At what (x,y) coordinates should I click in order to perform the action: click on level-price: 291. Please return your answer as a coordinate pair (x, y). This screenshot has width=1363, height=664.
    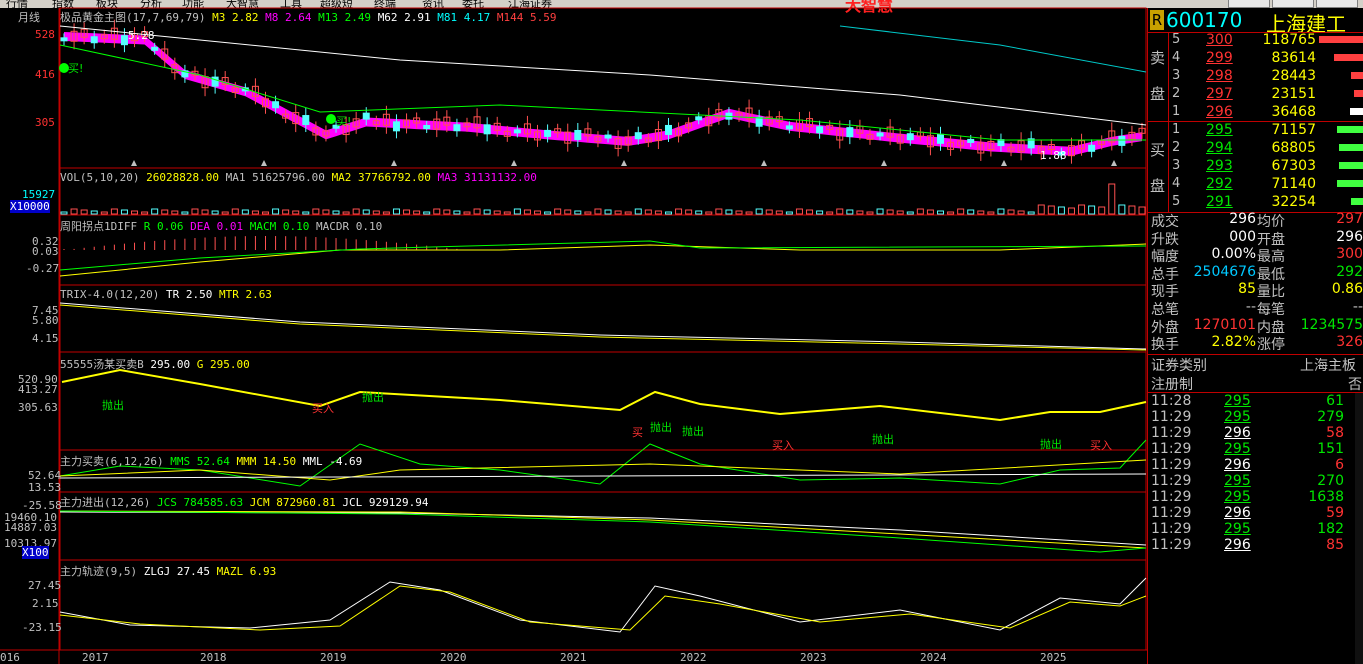
    Looking at the image, I should click on (1219, 202).